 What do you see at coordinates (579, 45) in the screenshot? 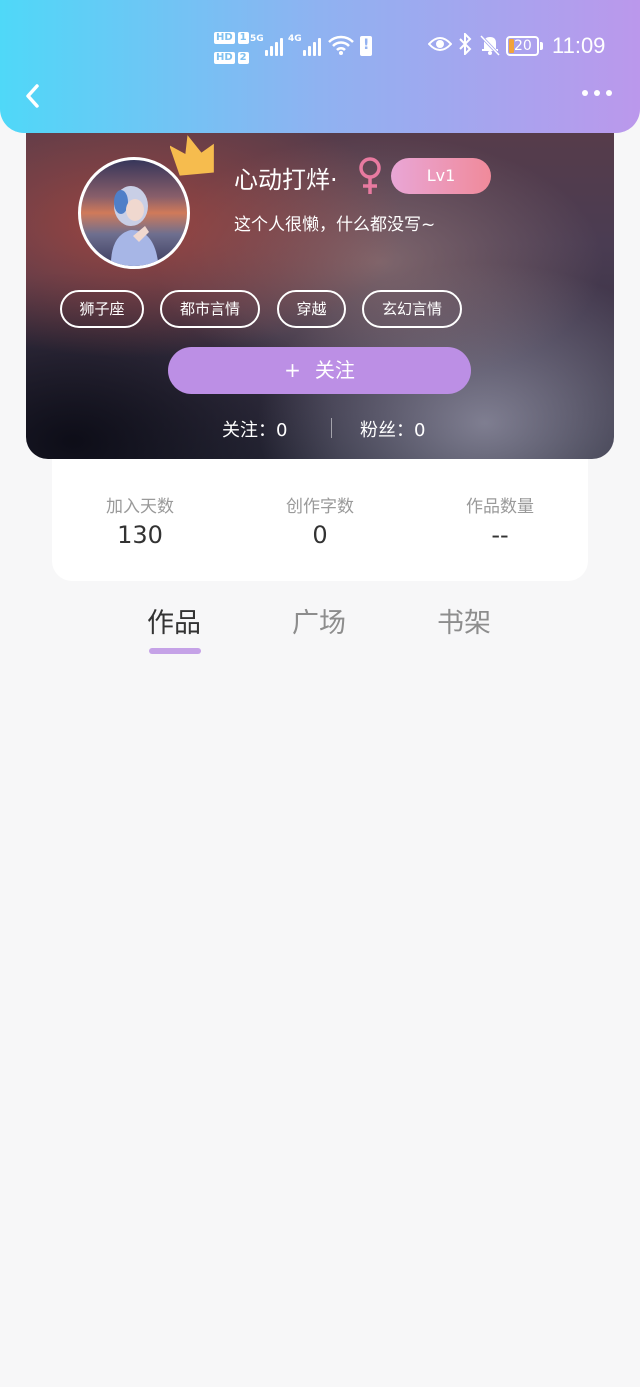
I see `clock: 11:09` at bounding box center [579, 45].